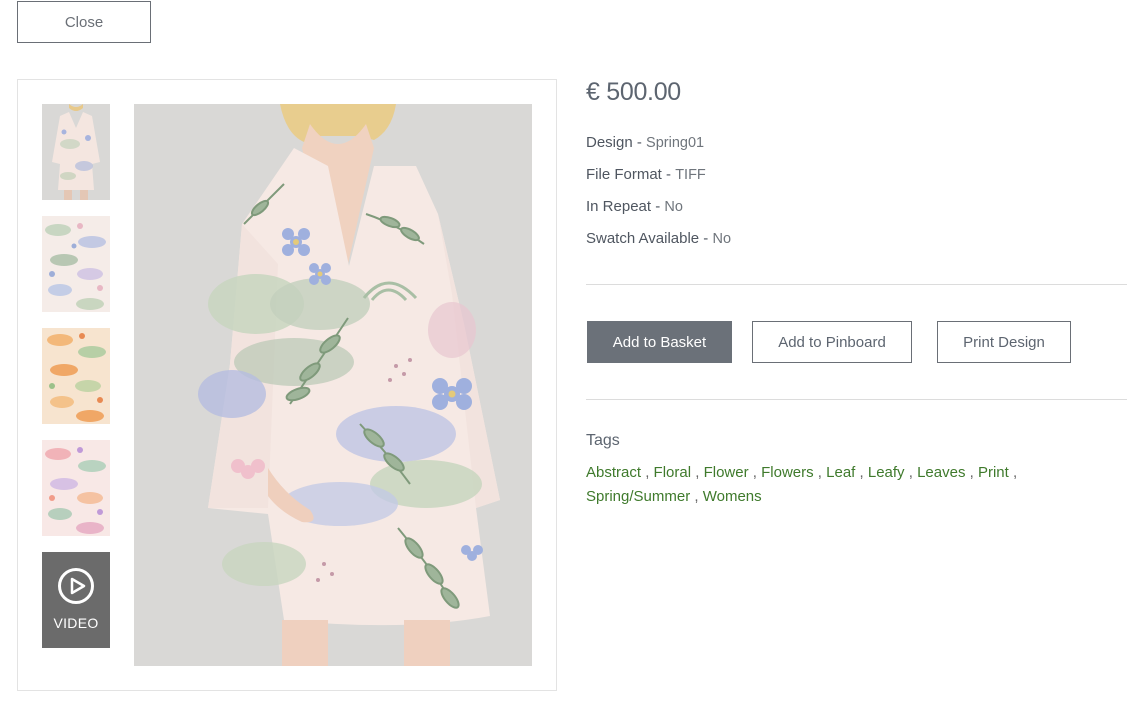  Describe the element at coordinates (613, 472) in the screenshot. I see `tag-link: Abstract` at that location.